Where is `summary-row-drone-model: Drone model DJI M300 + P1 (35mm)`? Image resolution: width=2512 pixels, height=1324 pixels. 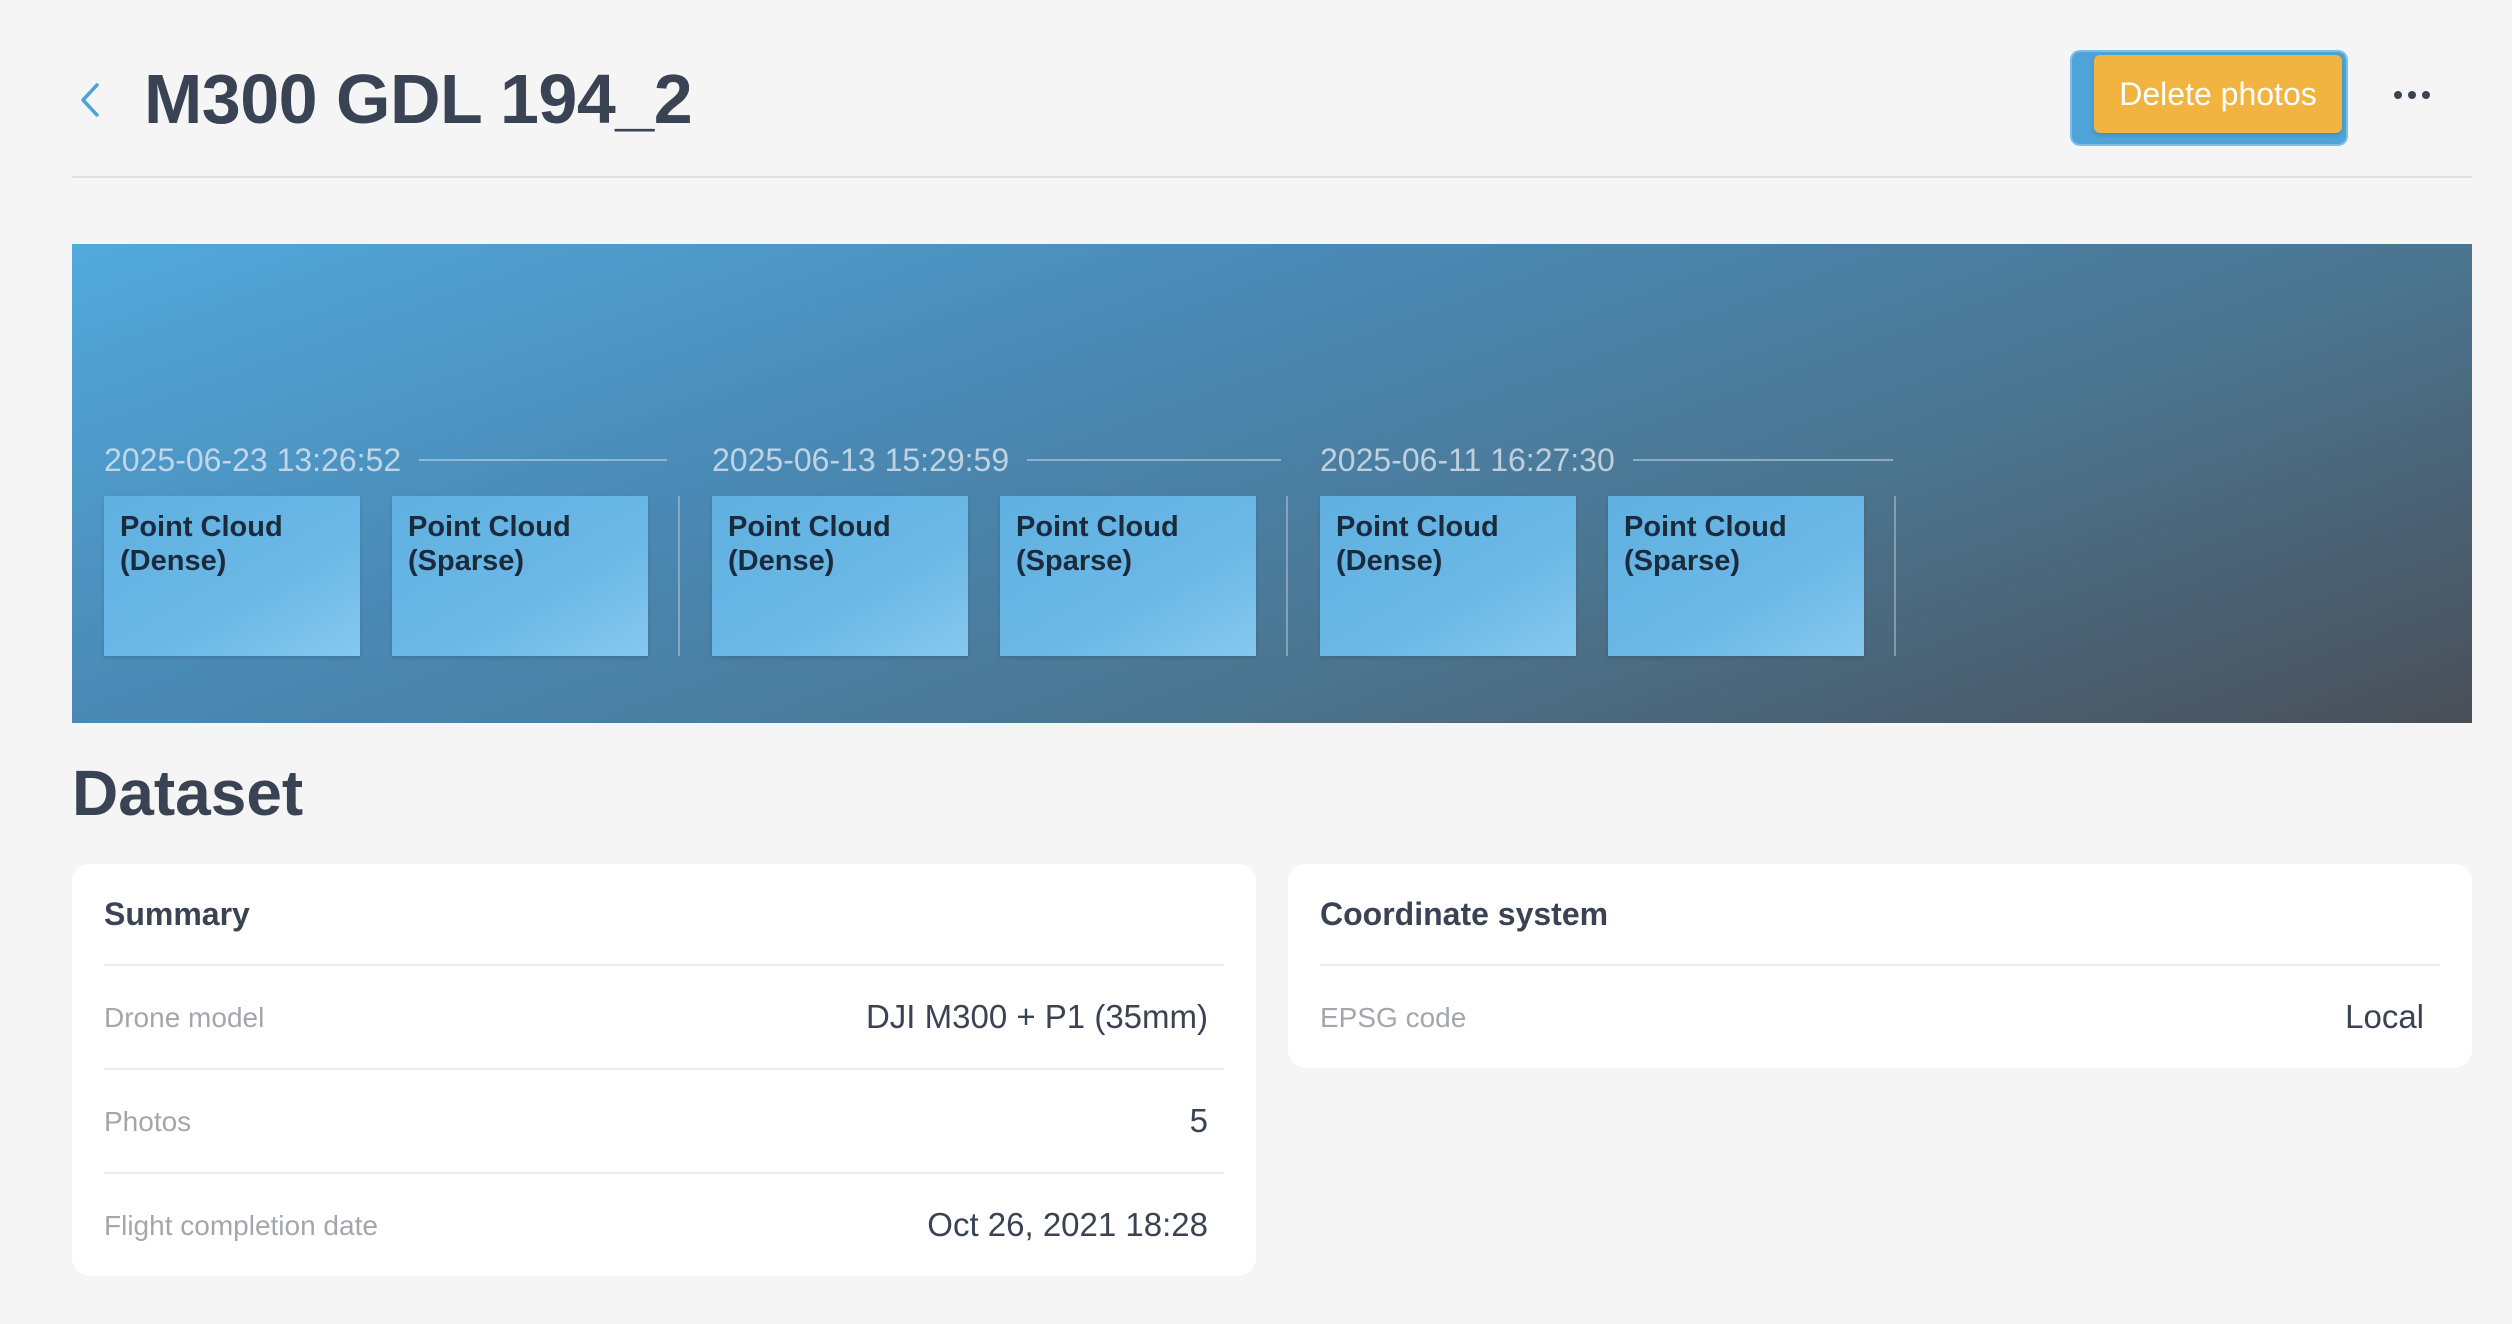 summary-row-drone-model: Drone model DJI M300 + P1 (35mm) is located at coordinates (664, 1016).